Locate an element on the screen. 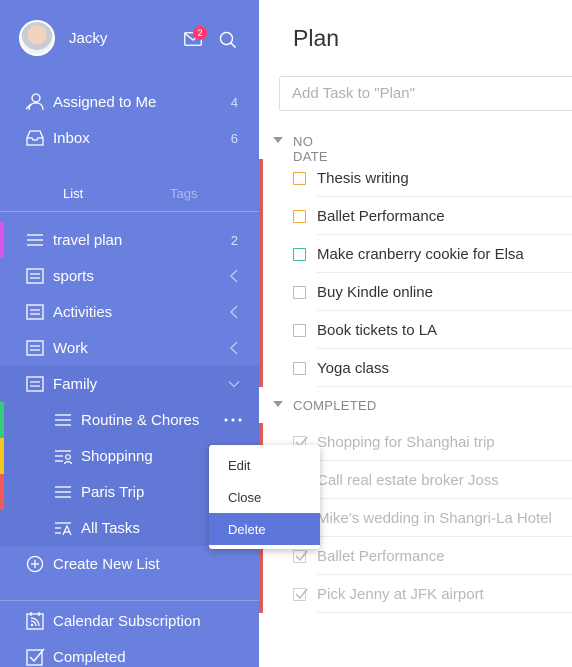  nav-label: Calendar Subscription is located at coordinates (127, 621).